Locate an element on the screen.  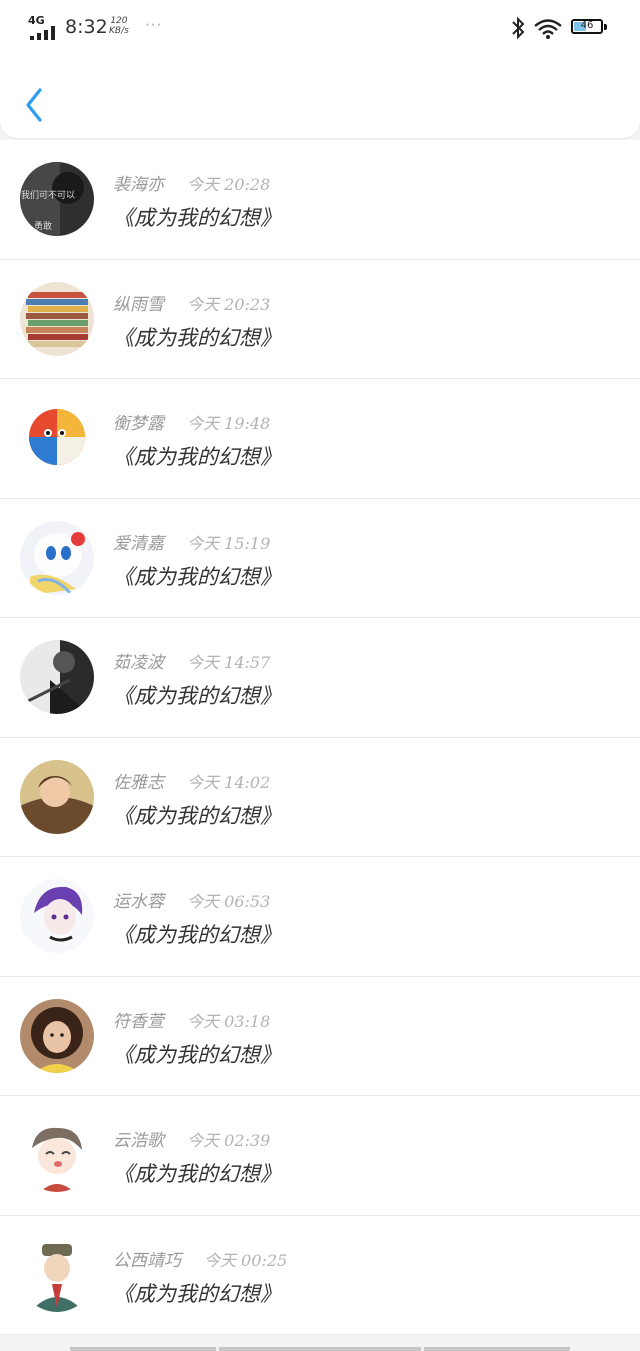
signal-icon is located at coordinates (42, 33).